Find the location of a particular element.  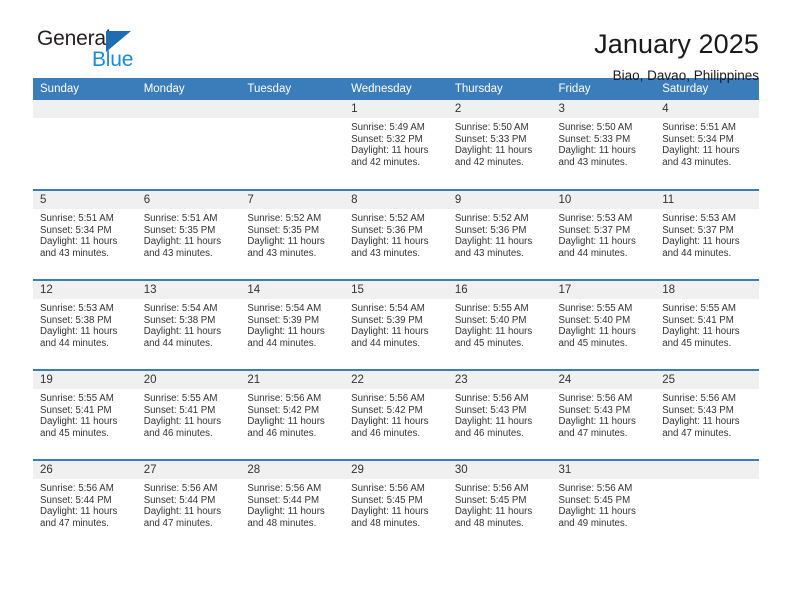

weekday-header-wednesday: Wednesday is located at coordinates (396, 89).